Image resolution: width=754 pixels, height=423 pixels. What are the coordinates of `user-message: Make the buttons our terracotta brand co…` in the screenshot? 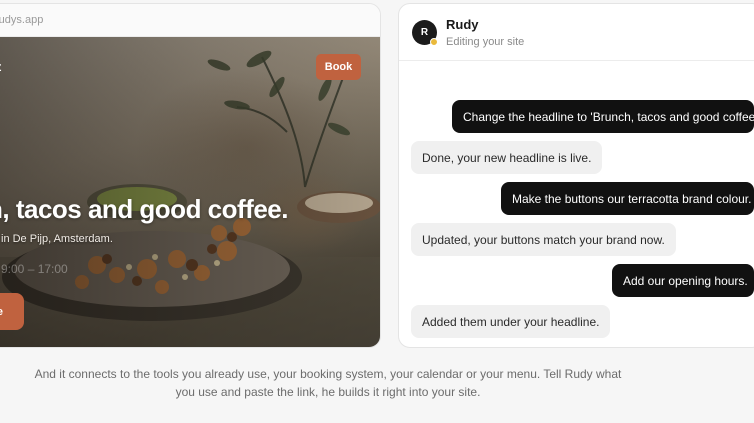 It's located at (627, 198).